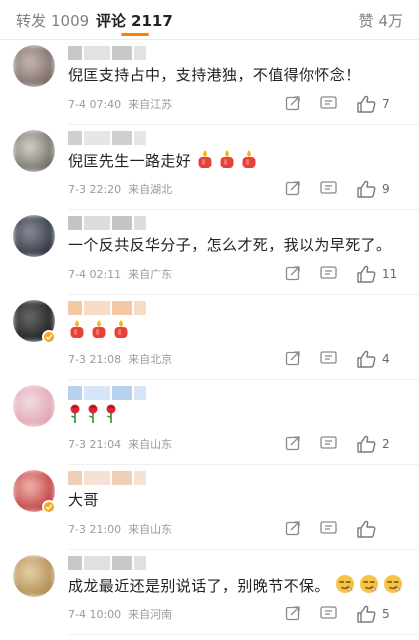  What do you see at coordinates (345, 444) in the screenshot?
I see `comment-actions: 2` at bounding box center [345, 444].